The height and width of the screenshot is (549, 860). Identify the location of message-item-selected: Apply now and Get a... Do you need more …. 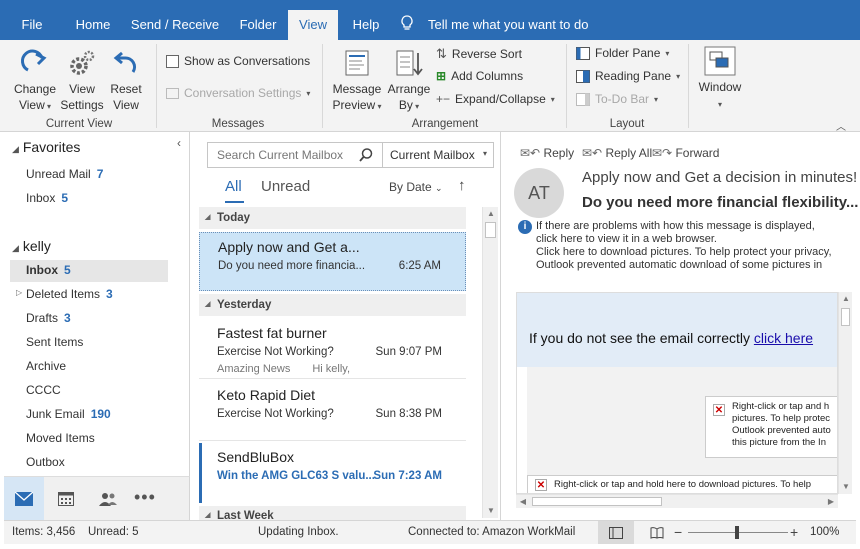
(332, 261).